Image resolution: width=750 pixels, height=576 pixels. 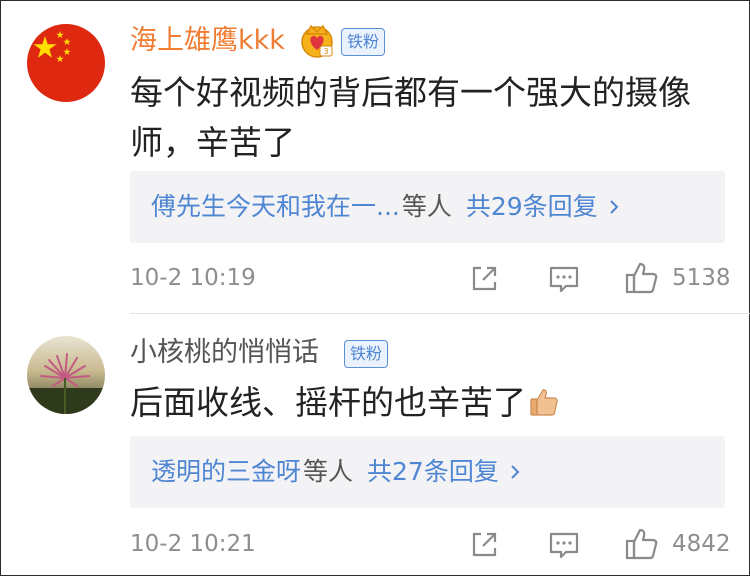 I want to click on reply-preview: 透明的三金呀等人 共27条回复, so click(x=427, y=472).